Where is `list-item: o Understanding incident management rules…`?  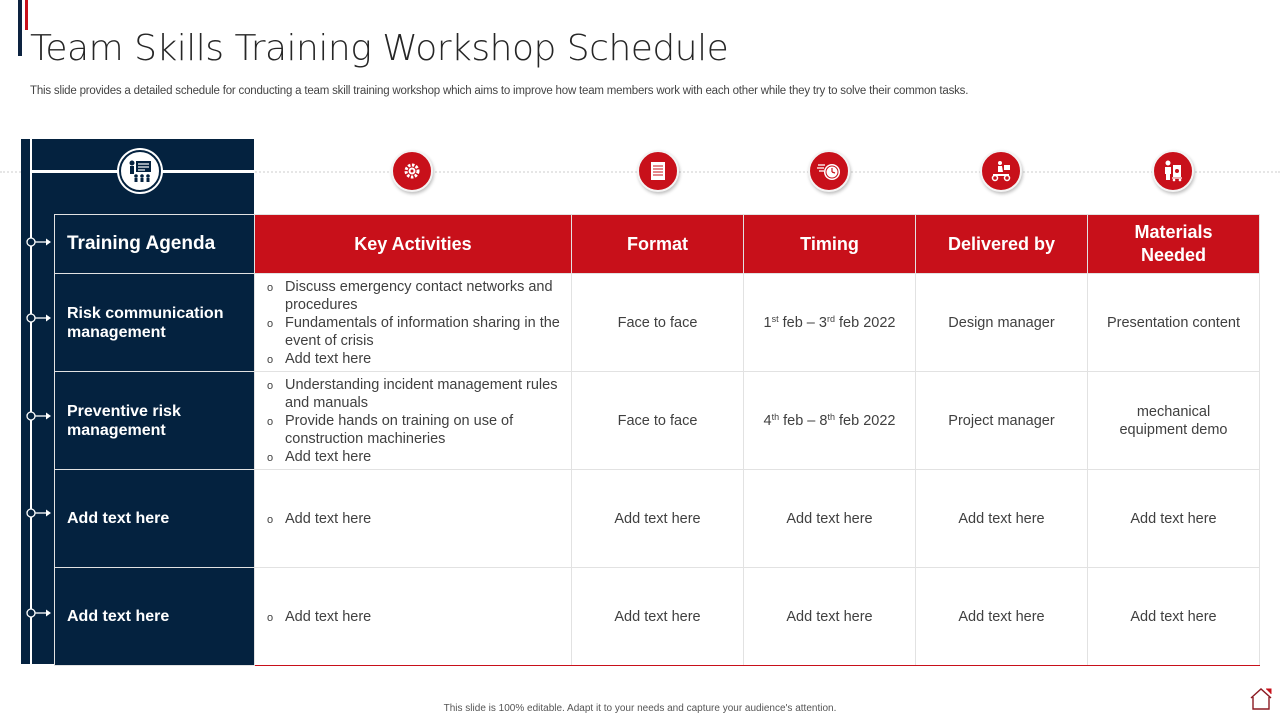
list-item: o Understanding incident management rules… is located at coordinates (415, 394).